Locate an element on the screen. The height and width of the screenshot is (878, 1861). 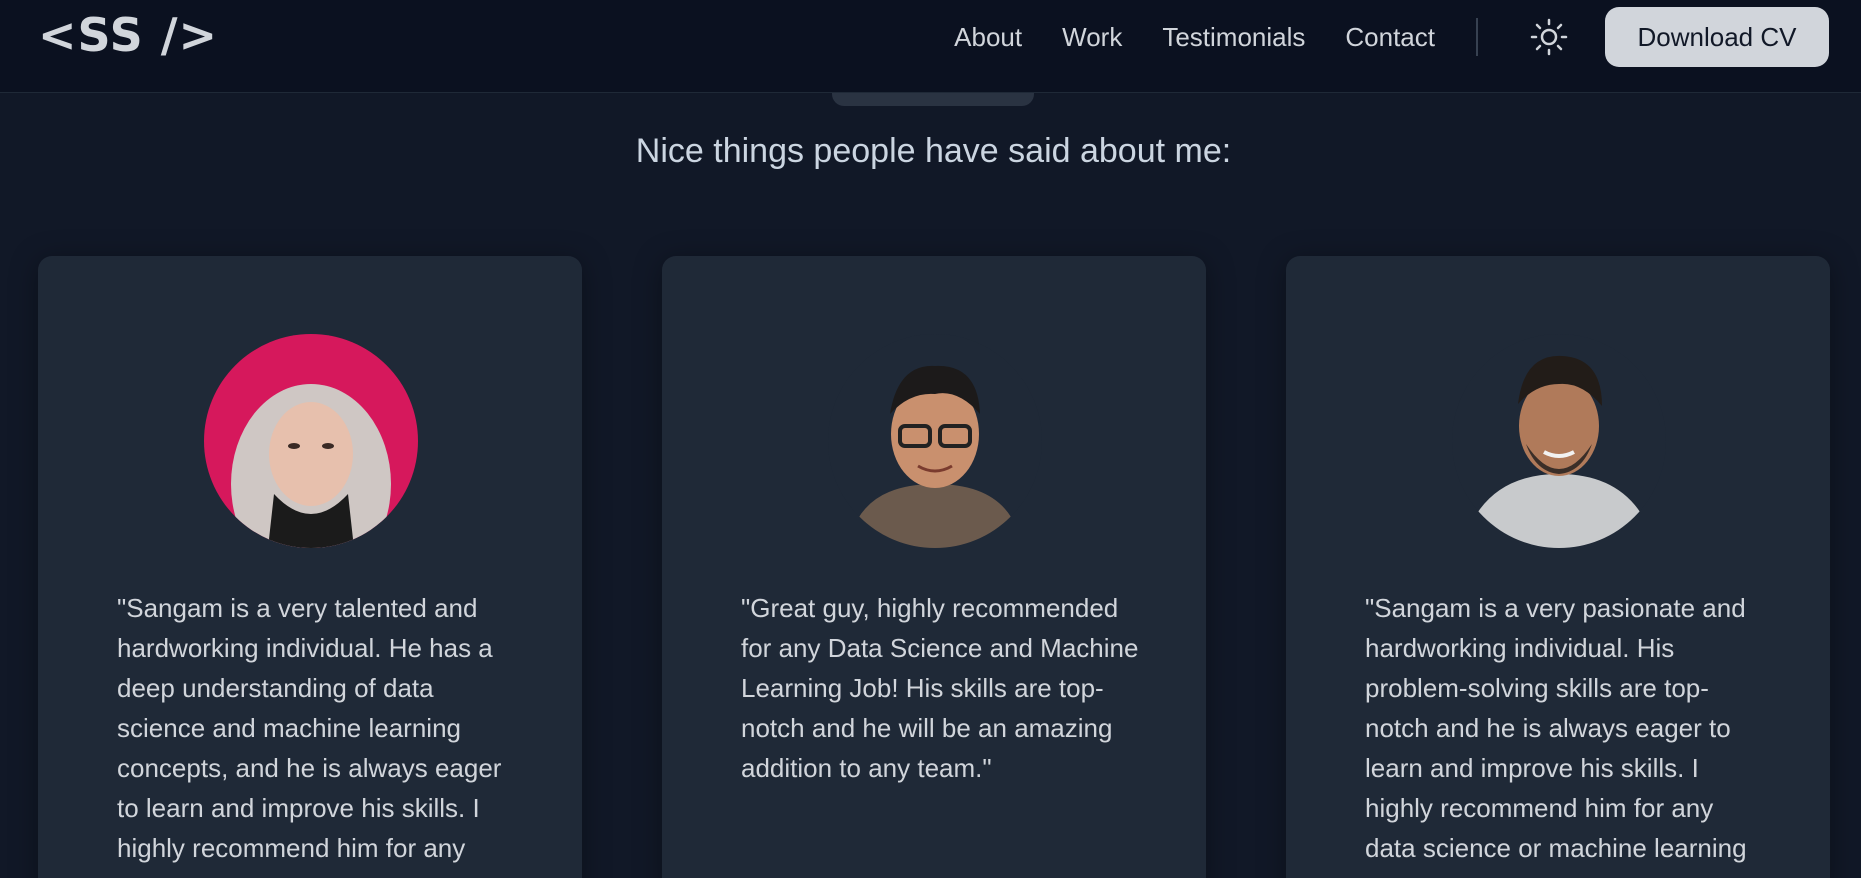
nav-link-contact: Contact is located at coordinates (1390, 37).